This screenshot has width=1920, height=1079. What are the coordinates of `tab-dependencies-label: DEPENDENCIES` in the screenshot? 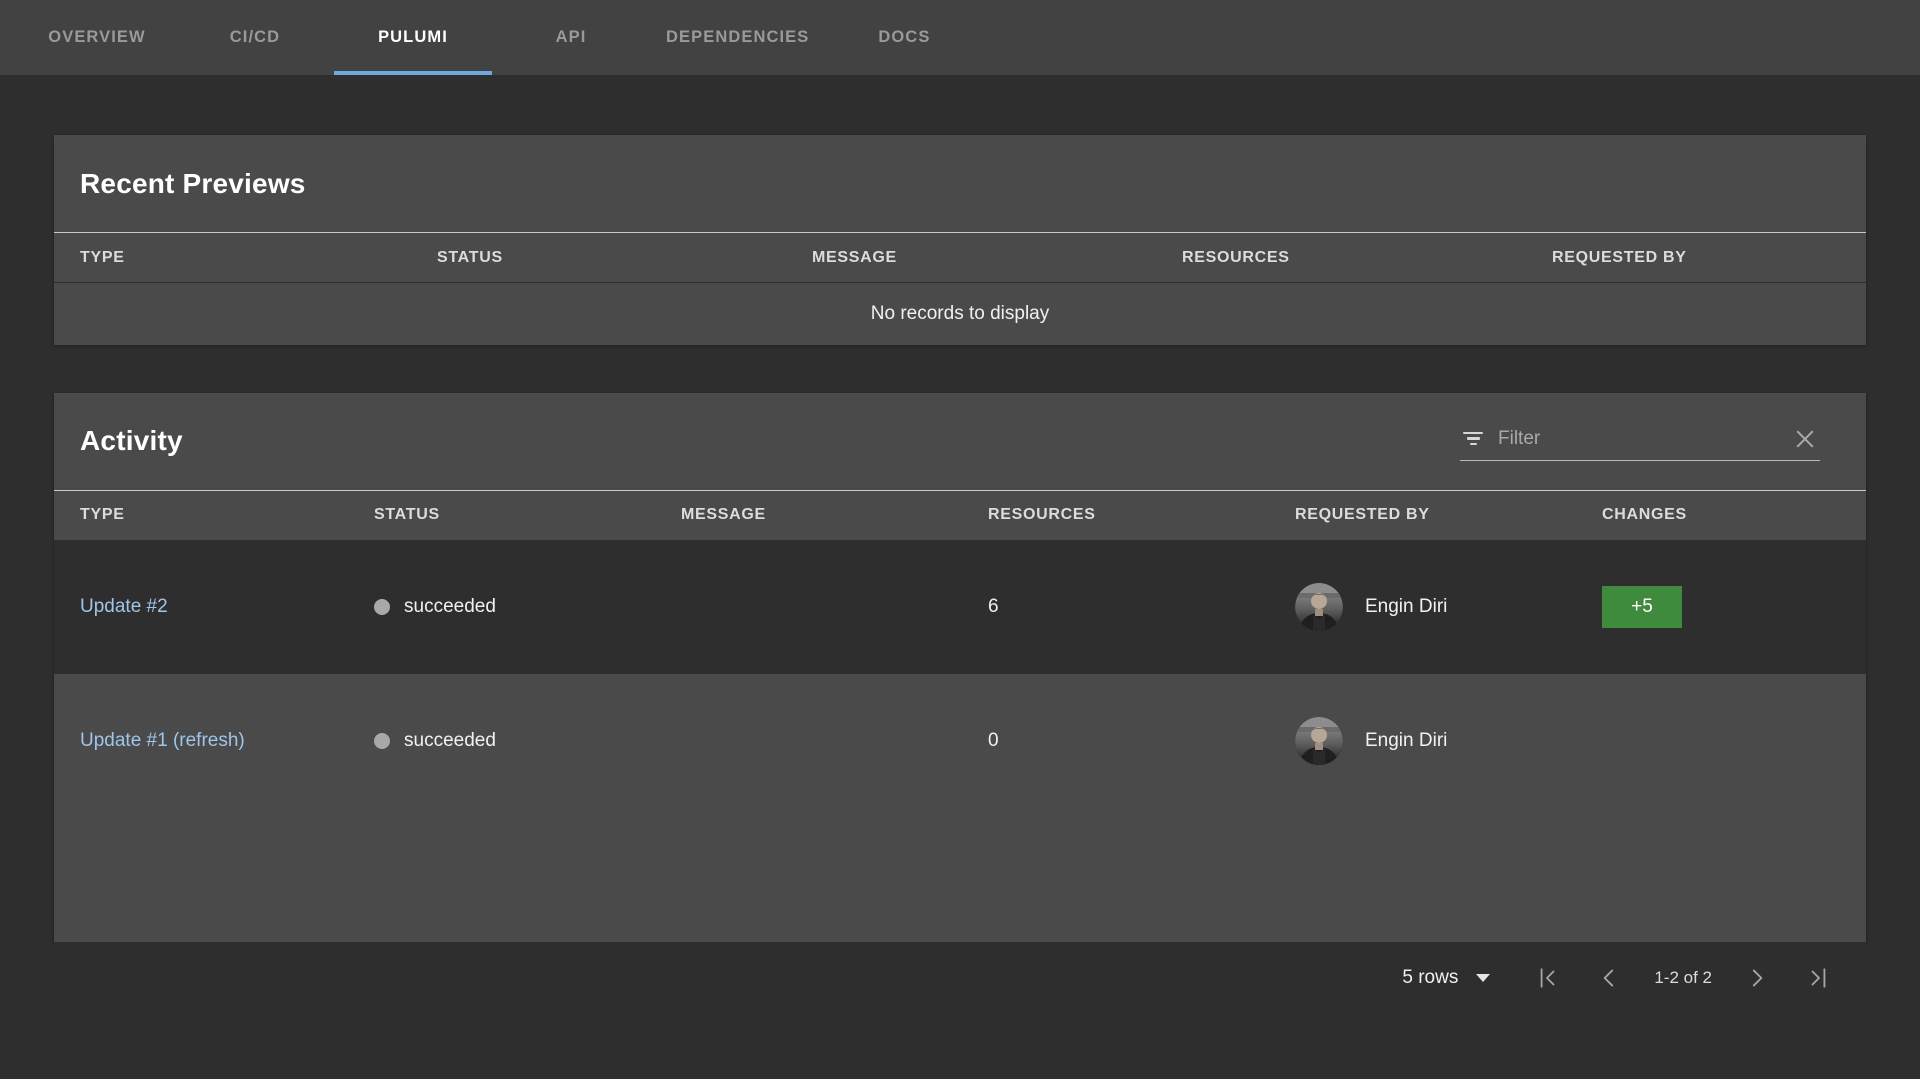 It's located at (738, 37).